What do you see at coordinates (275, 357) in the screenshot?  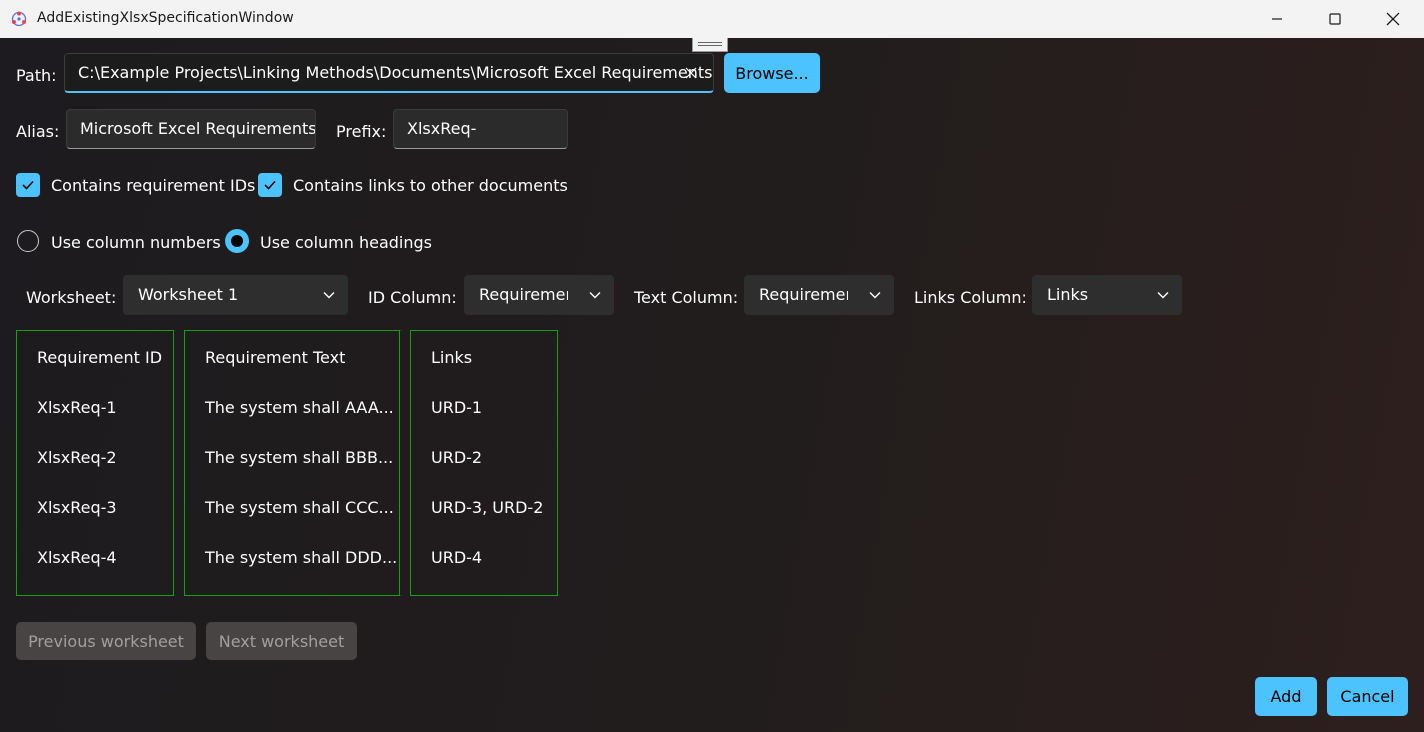 I see `column-header: Requirement Text` at bounding box center [275, 357].